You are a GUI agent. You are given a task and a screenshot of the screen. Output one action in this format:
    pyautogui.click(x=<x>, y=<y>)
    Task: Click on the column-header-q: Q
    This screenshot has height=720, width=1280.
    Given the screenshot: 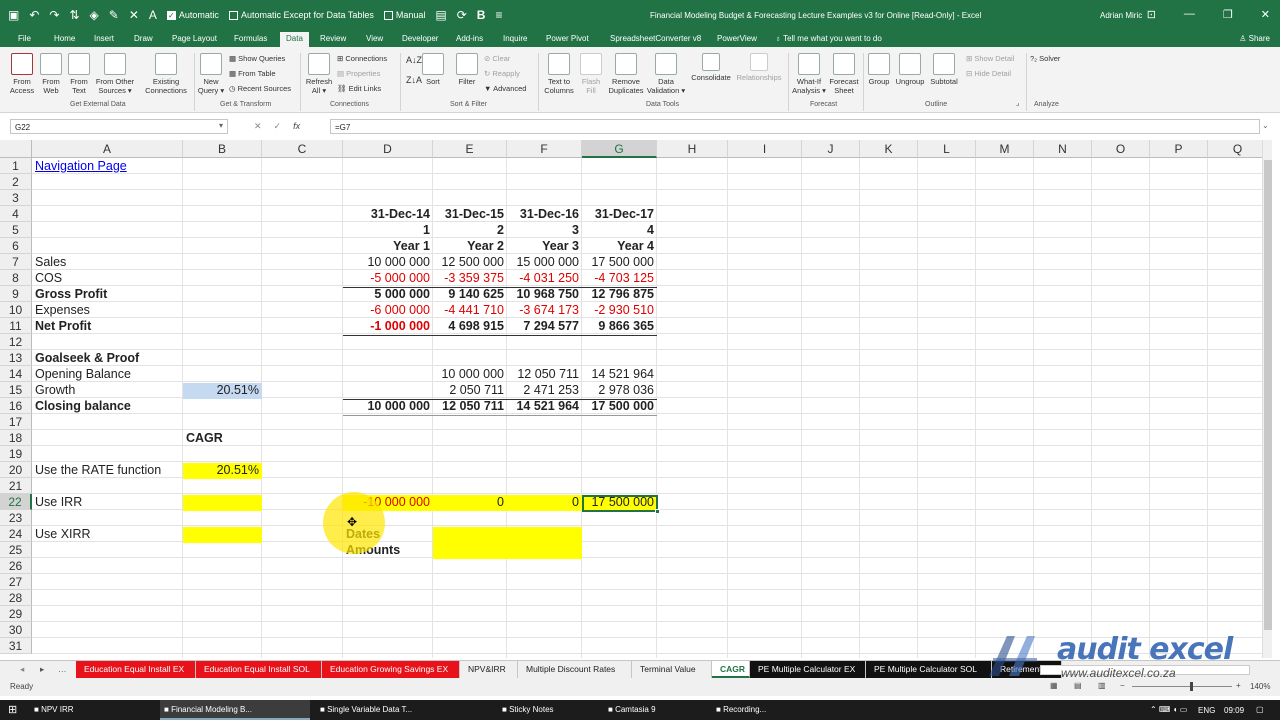 What is the action you would take?
    pyautogui.click(x=1238, y=149)
    